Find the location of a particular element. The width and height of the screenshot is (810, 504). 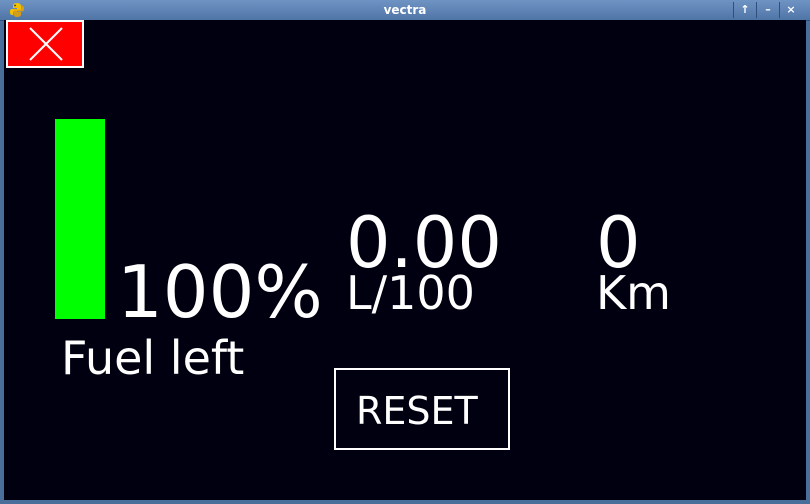

reset-button: RESET is located at coordinates (422, 409).